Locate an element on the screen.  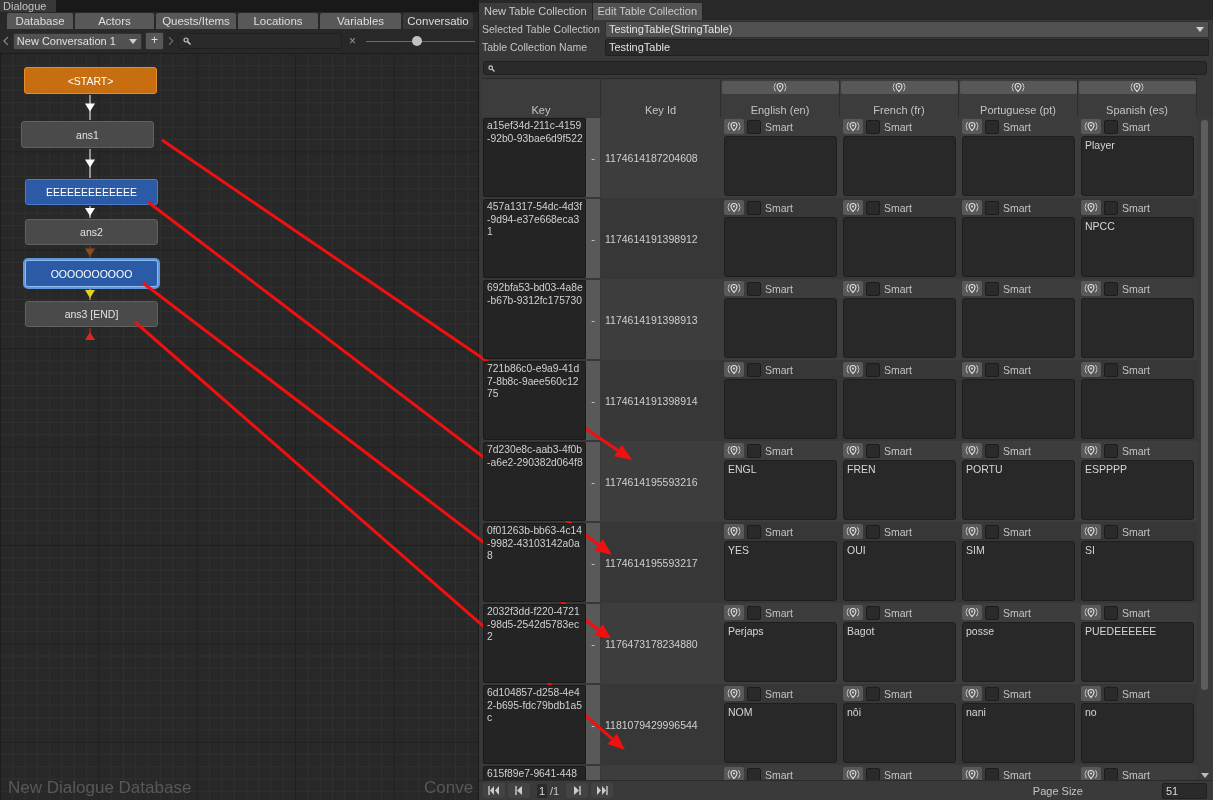
first-page-button is located at coordinates (494, 790).